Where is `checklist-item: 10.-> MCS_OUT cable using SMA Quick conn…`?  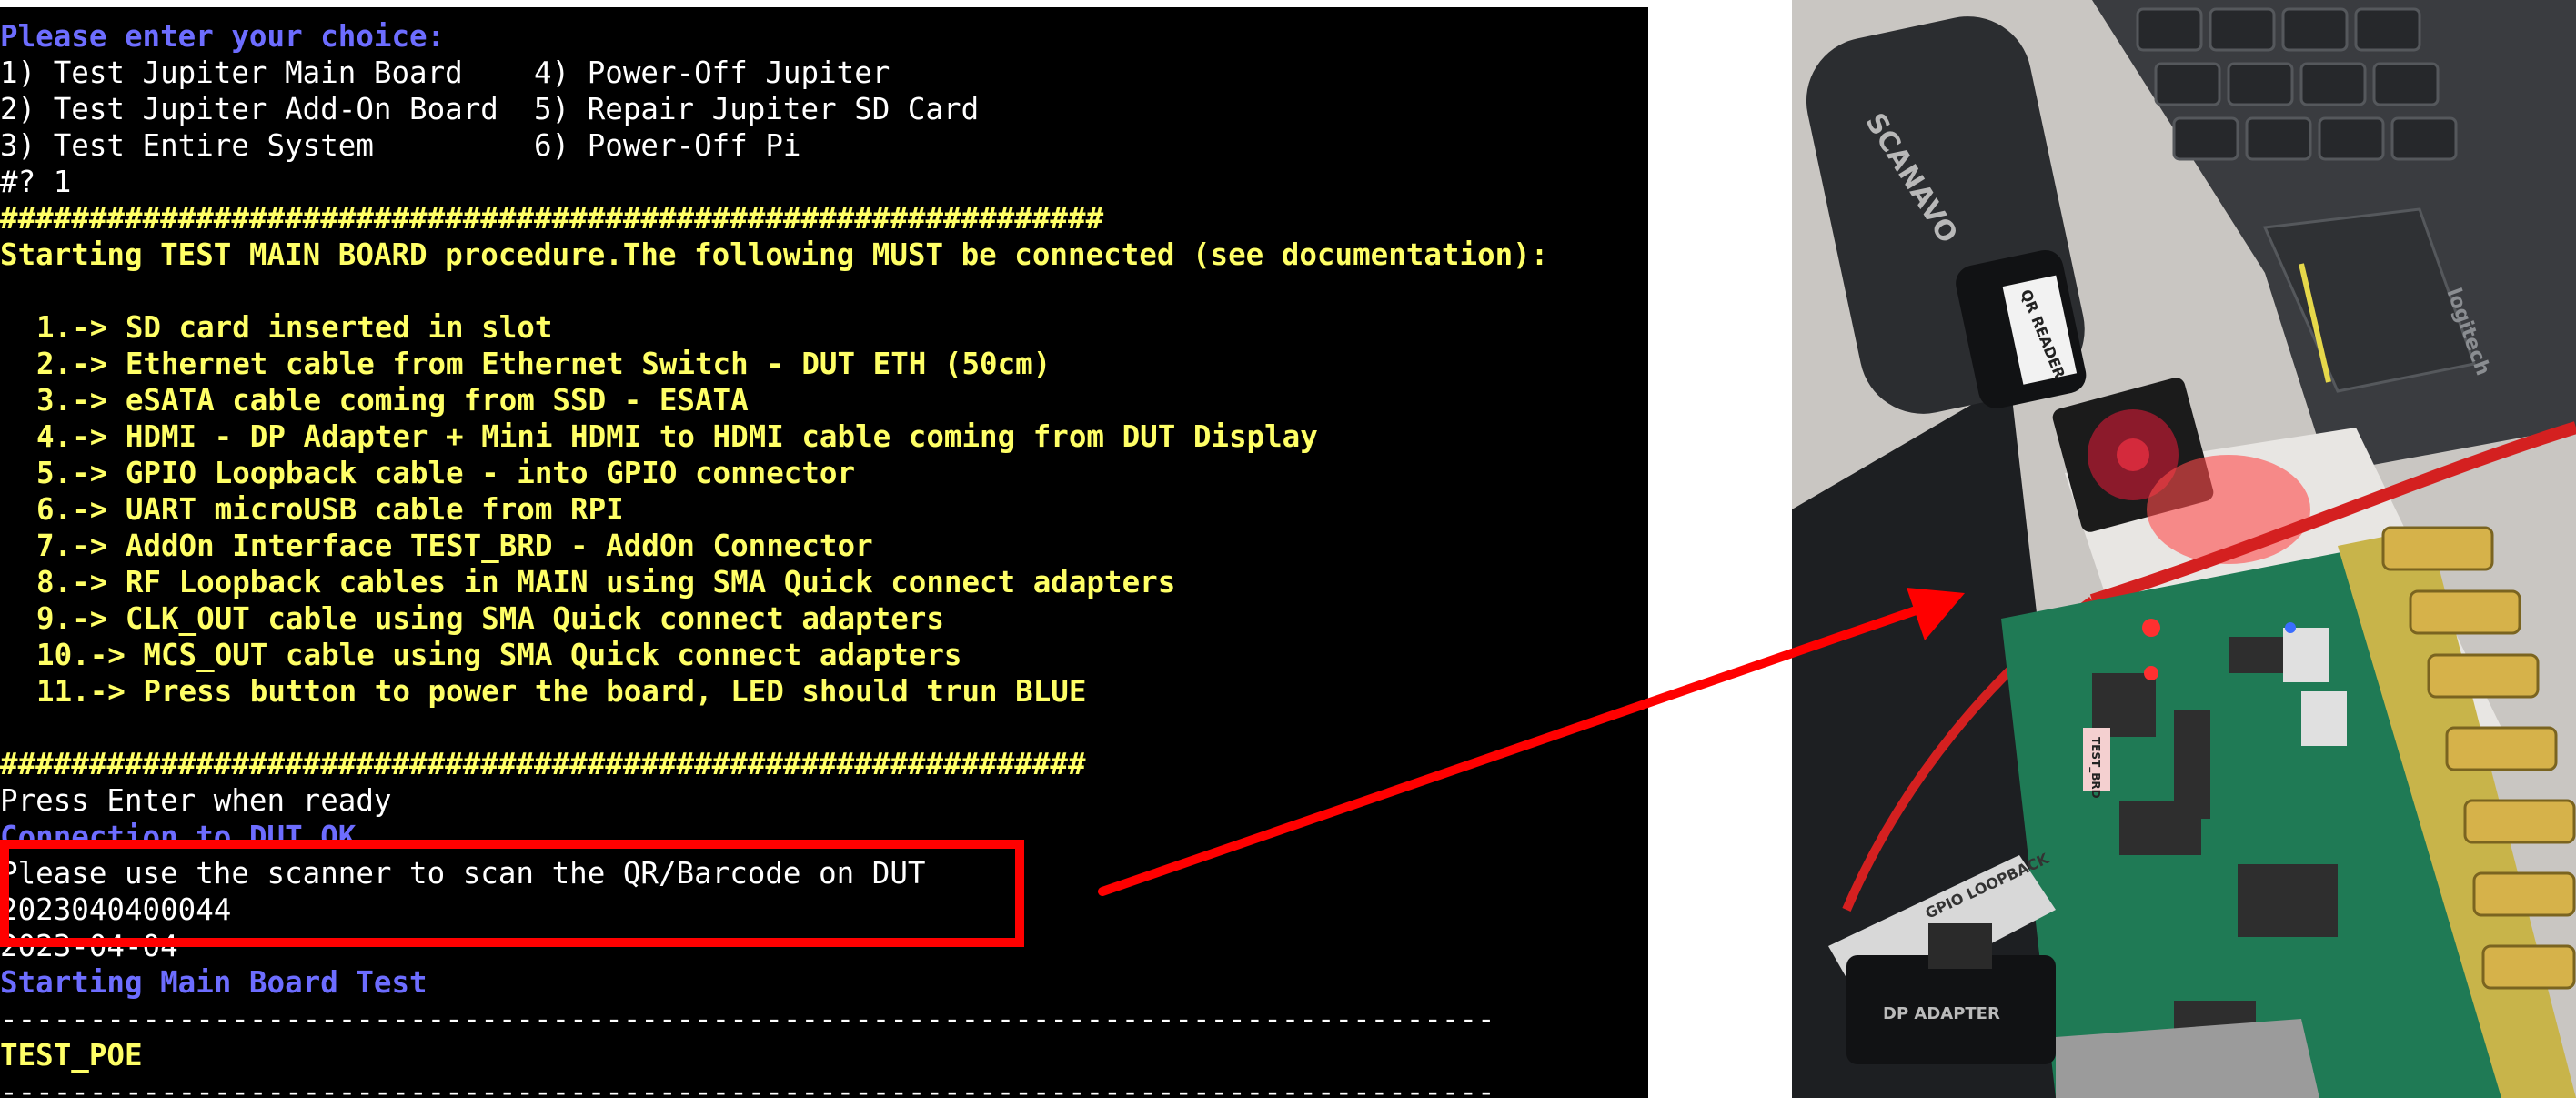
checklist-item: 10.-> MCS_OUT cable using SMA Quick conn… is located at coordinates (499, 655).